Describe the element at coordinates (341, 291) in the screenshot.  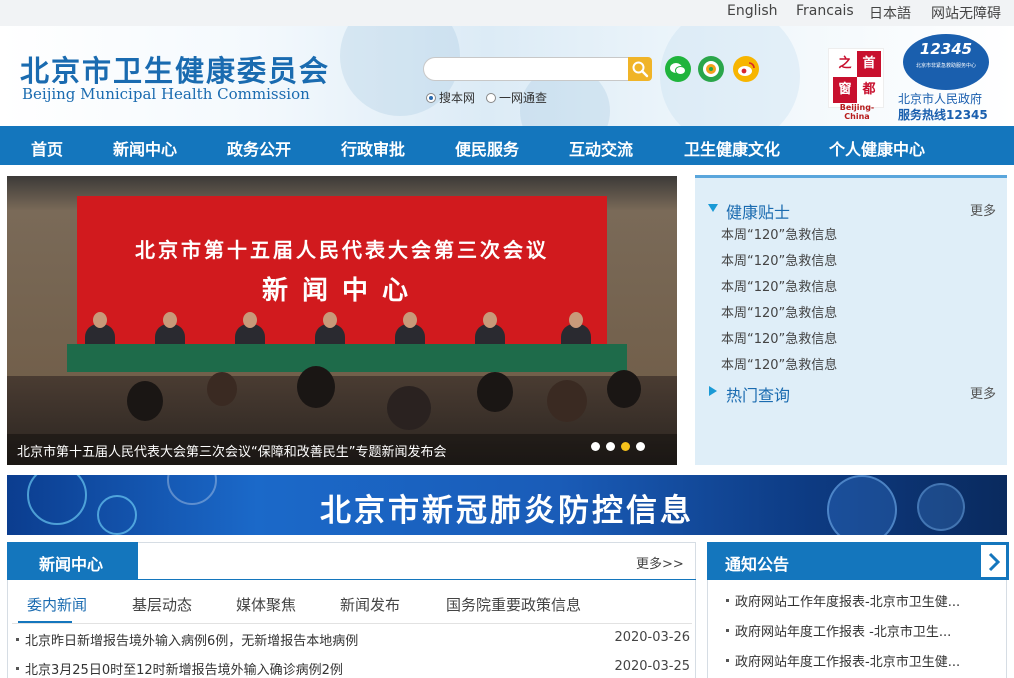
I see `backdrop-line2: 新闻中心` at that location.